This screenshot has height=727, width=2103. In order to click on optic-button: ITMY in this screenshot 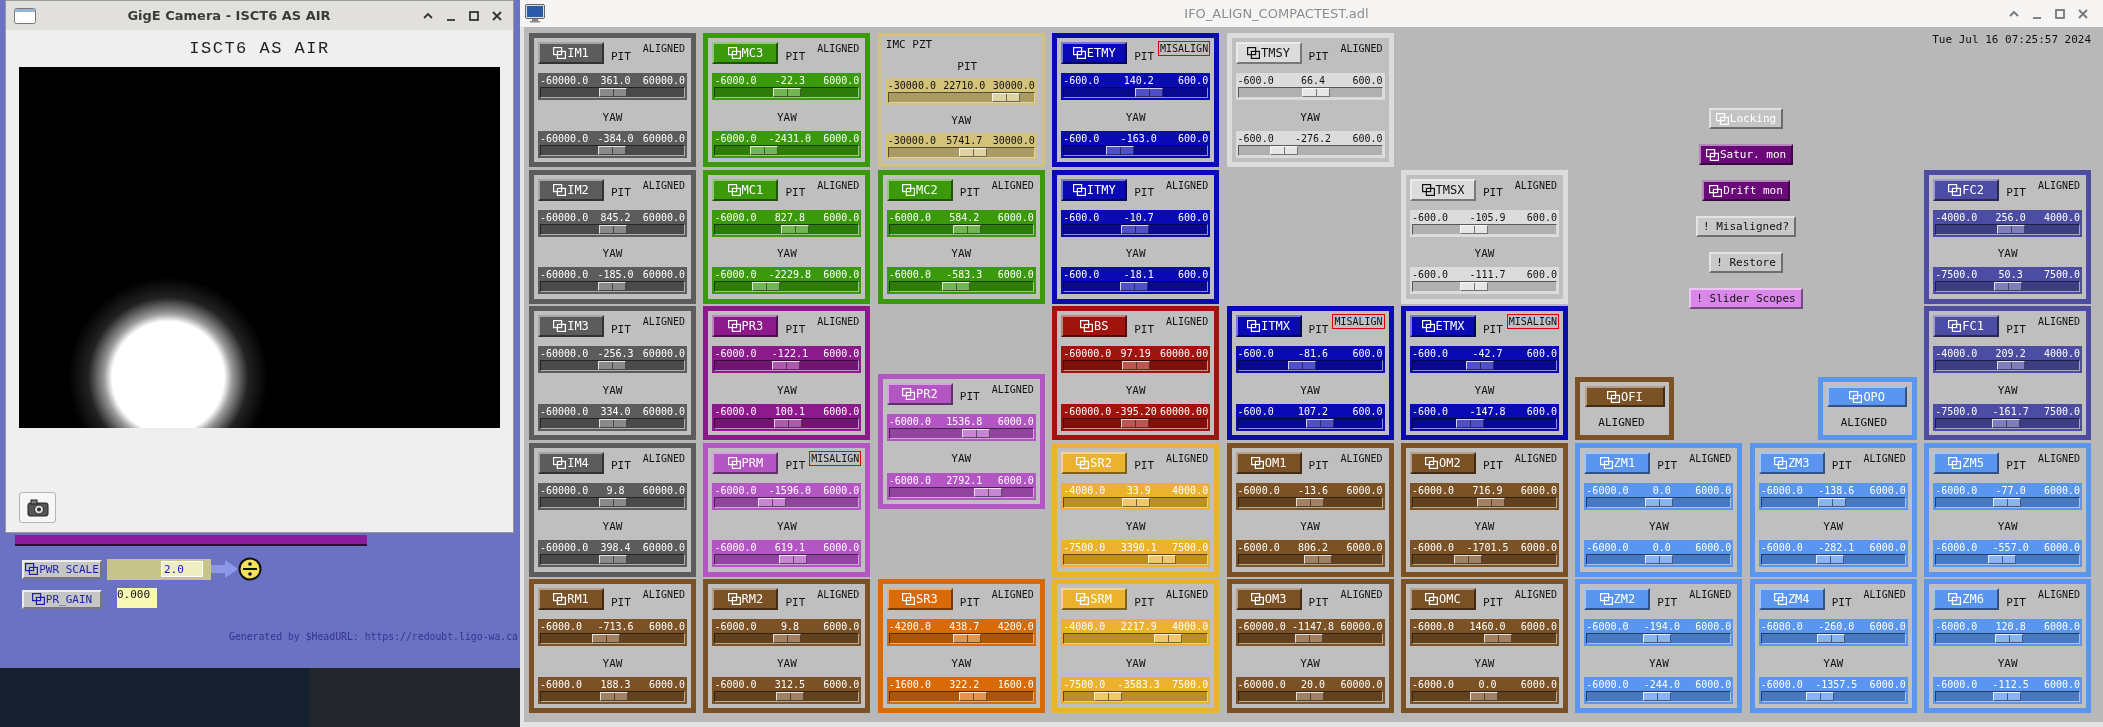, I will do `click(1094, 189)`.